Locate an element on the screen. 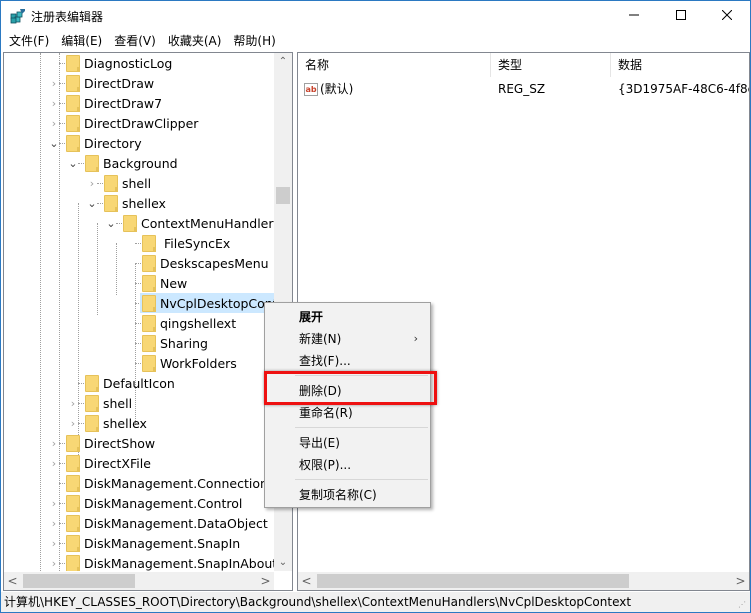 This screenshot has height=613, width=751. context-menu-item: 展开 is located at coordinates (347, 317).